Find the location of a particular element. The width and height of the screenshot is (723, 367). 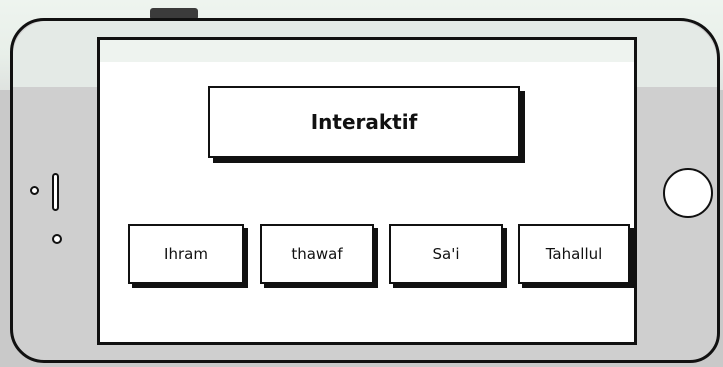

home-button is located at coordinates (688, 193).